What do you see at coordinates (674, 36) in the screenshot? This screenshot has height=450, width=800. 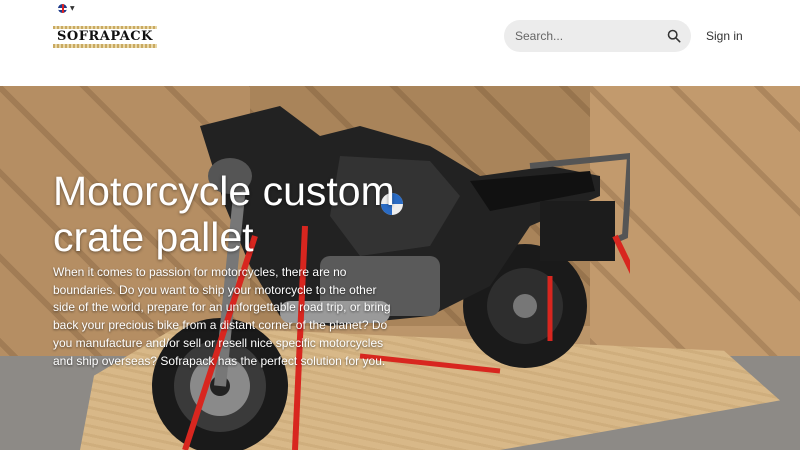 I see `search-icon` at bounding box center [674, 36].